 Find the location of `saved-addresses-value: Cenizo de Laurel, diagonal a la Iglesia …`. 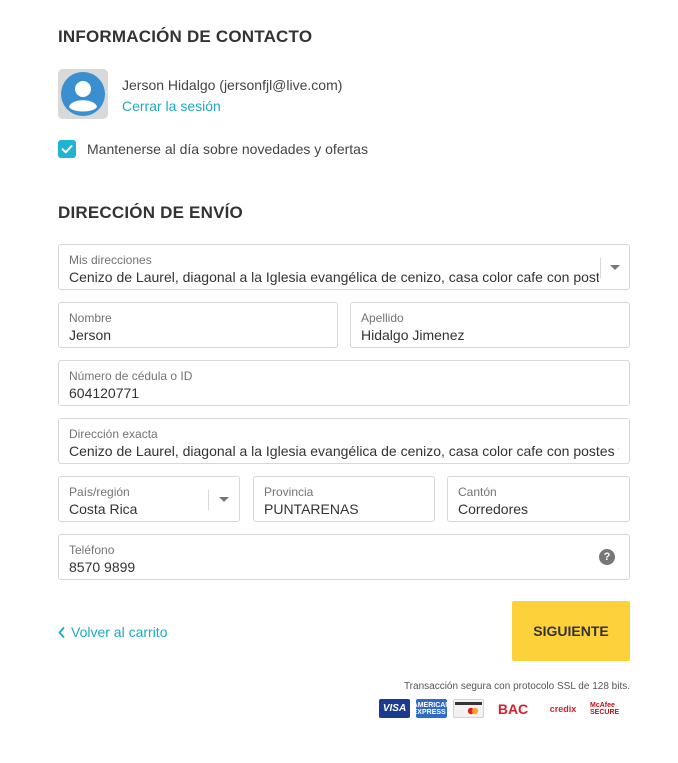

saved-addresses-value: Cenizo de Laurel, diagonal a la Iglesia … is located at coordinates (334, 277).